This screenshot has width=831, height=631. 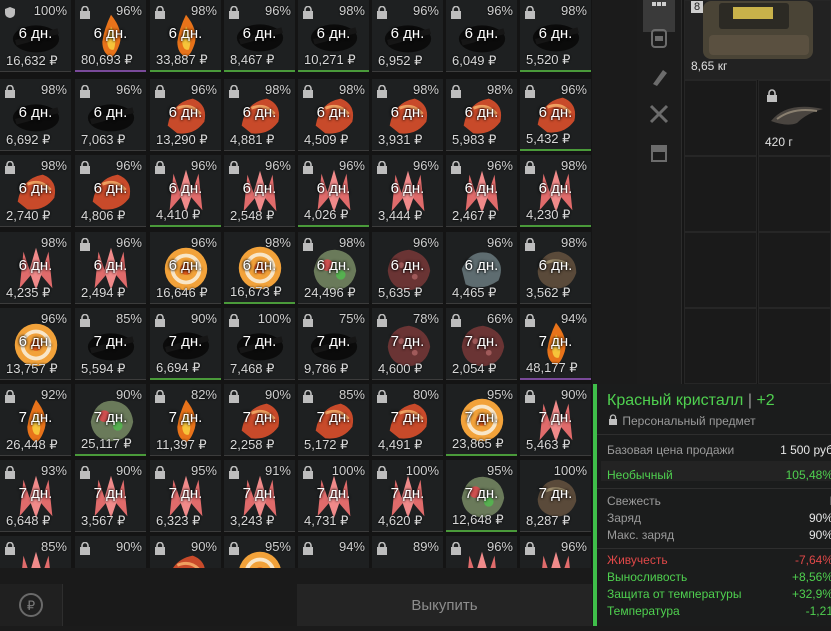 What do you see at coordinates (259, 496) in the screenshot?
I see `item-cell: 91% 7 дн. 3,243 ₽` at bounding box center [259, 496].